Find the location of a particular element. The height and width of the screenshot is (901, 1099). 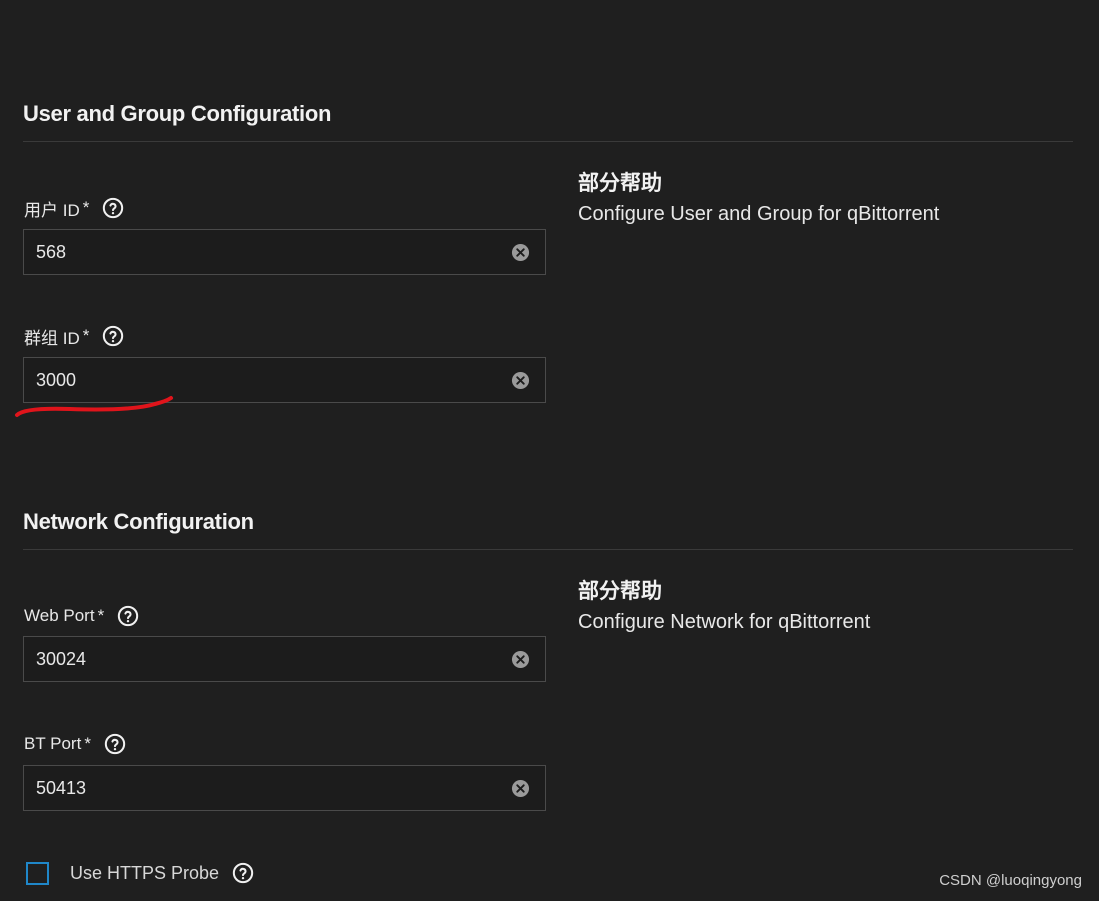

field-label-bt-port: BT Port * is located at coordinates (75, 744).